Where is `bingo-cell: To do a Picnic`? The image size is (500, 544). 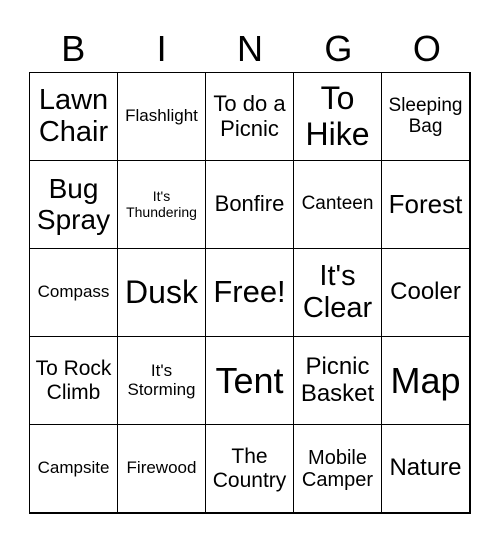 bingo-cell: To do a Picnic is located at coordinates (249, 116).